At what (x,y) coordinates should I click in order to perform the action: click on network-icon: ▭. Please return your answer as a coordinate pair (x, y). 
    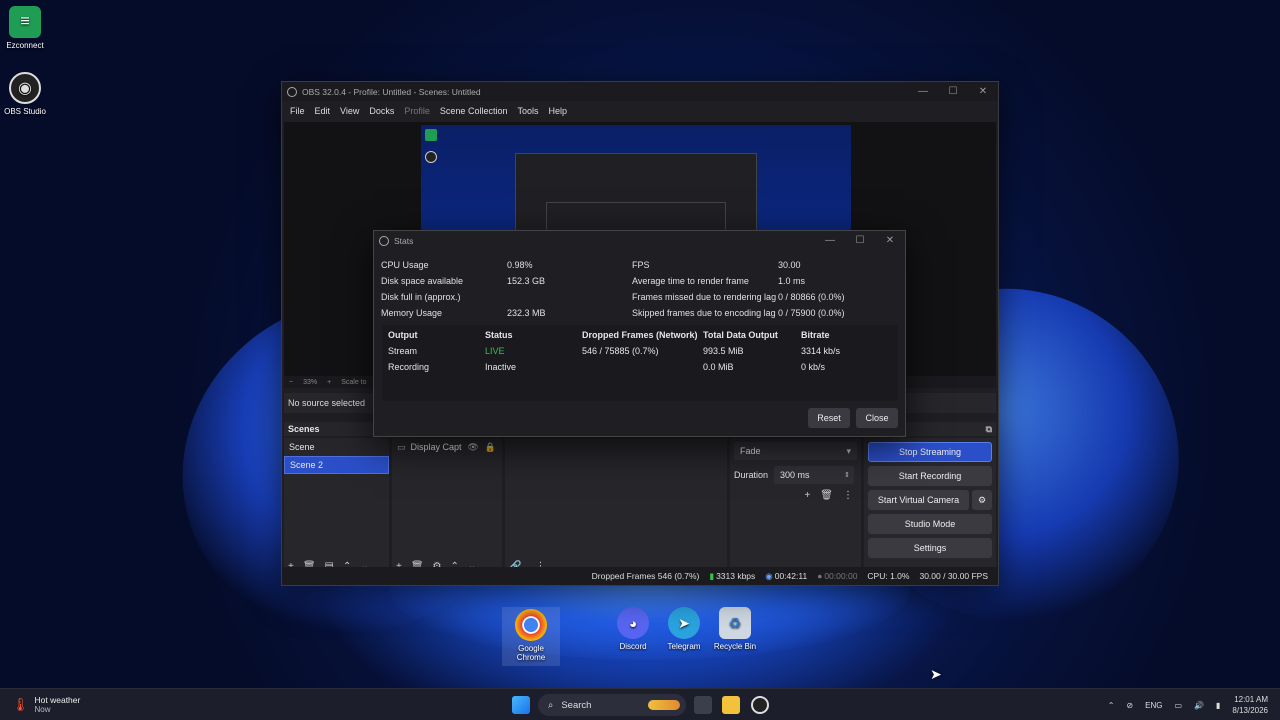
    Looking at the image, I should click on (1178, 705).